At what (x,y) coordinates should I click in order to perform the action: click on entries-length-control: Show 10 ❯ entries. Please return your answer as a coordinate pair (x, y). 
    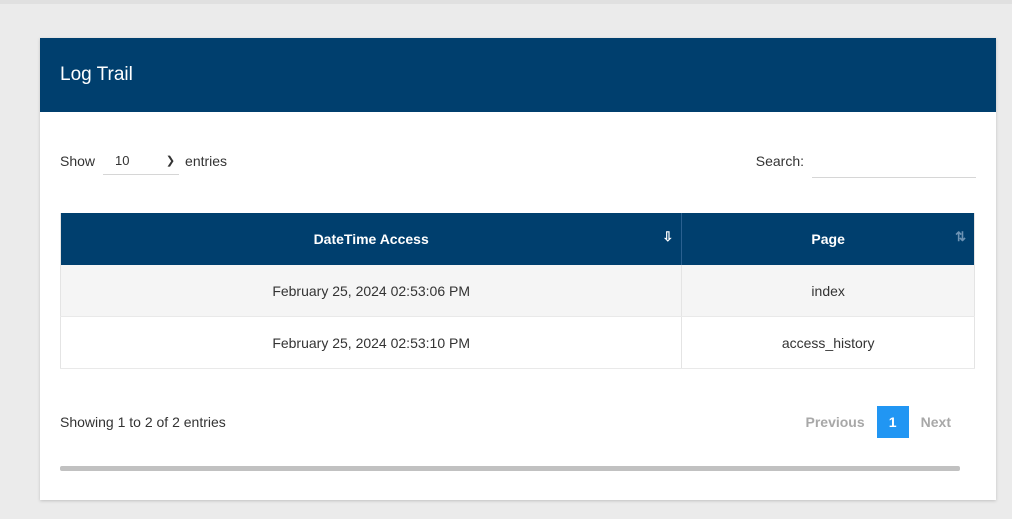
    Looking at the image, I should click on (143, 161).